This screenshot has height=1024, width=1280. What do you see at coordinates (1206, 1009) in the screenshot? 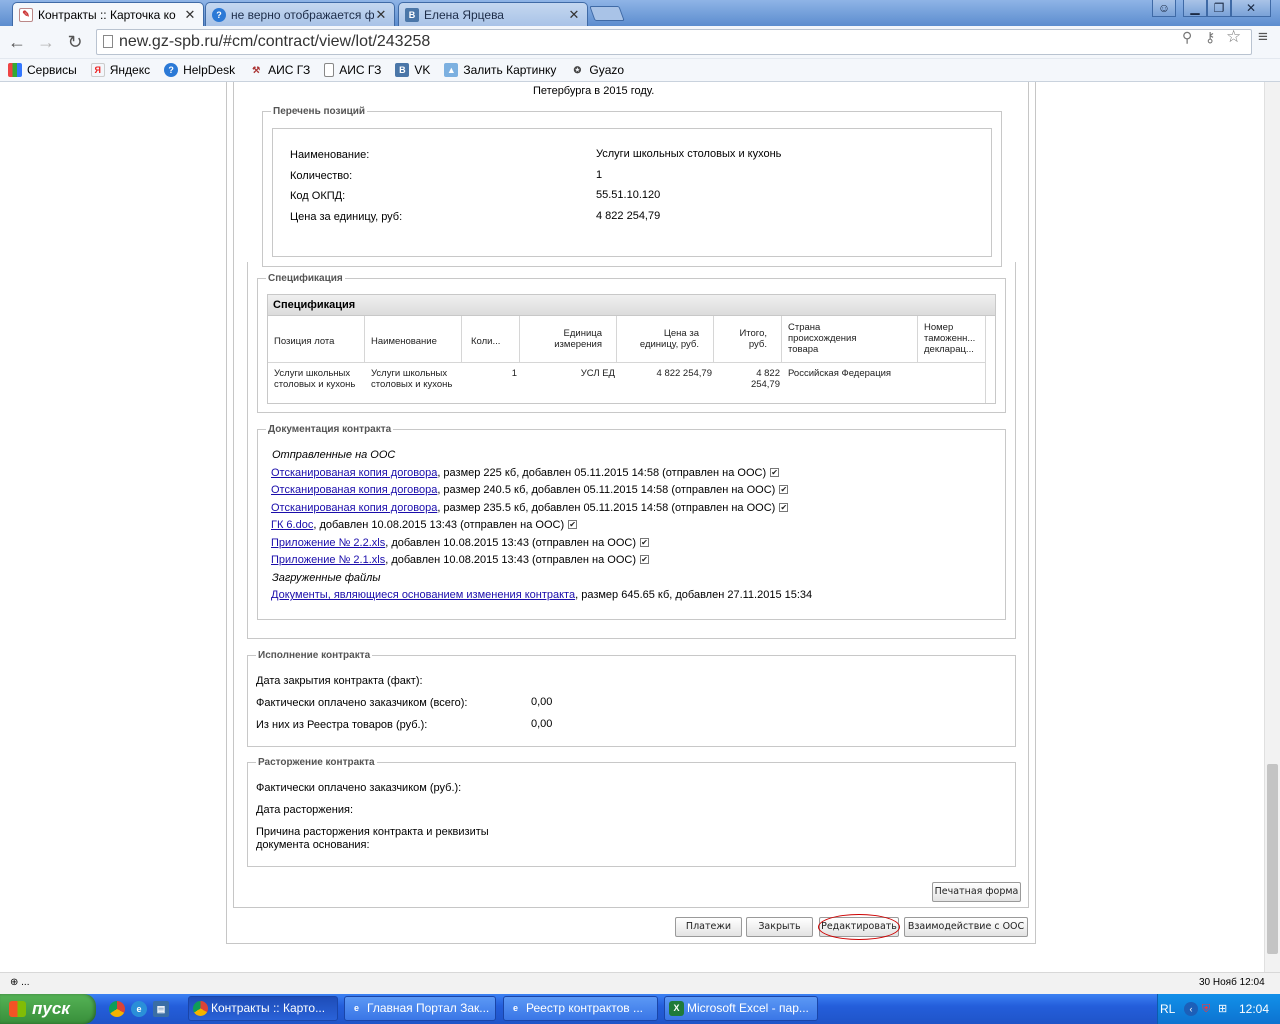
I see `antivirus-icon: ⛨` at bounding box center [1206, 1009].